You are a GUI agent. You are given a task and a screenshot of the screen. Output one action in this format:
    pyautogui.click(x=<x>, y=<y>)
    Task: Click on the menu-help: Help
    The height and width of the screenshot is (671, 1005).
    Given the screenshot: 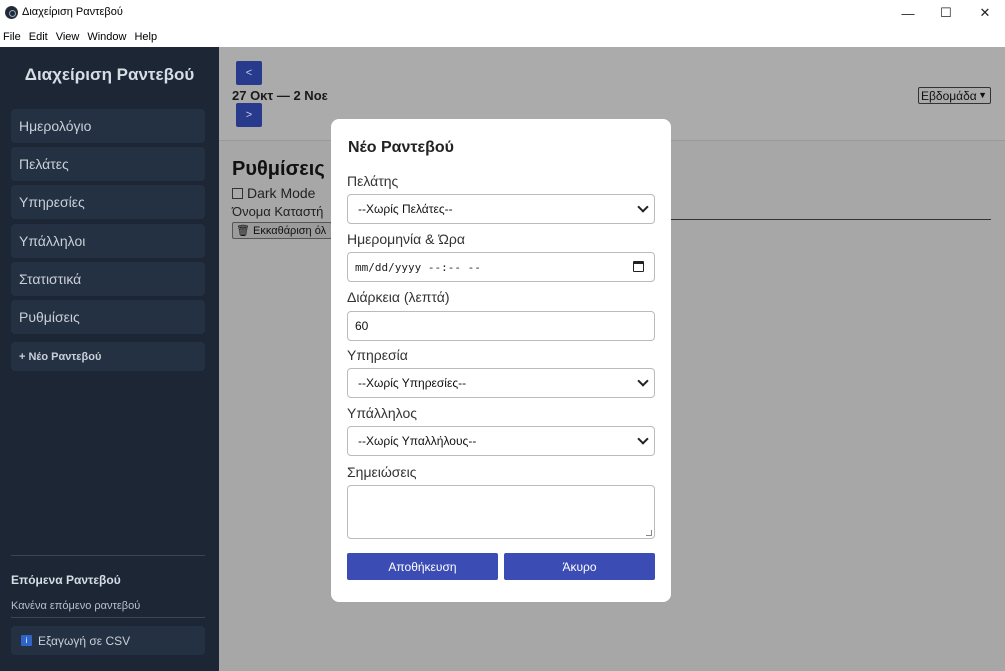 What is the action you would take?
    pyautogui.click(x=145, y=37)
    